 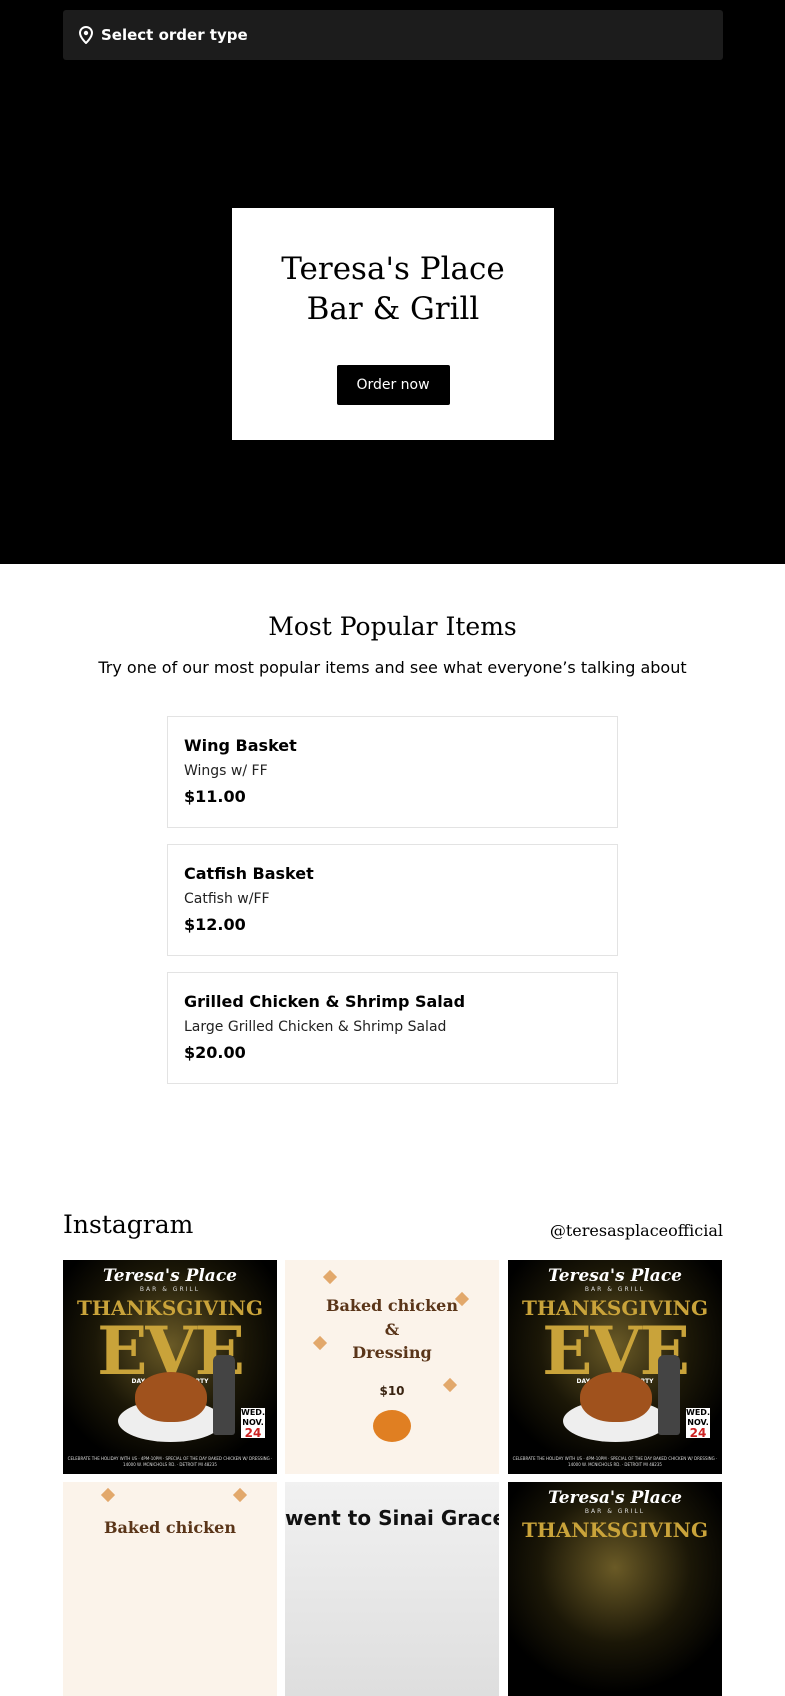 I want to click on menu-item-price: $20.00, so click(x=215, y=1052).